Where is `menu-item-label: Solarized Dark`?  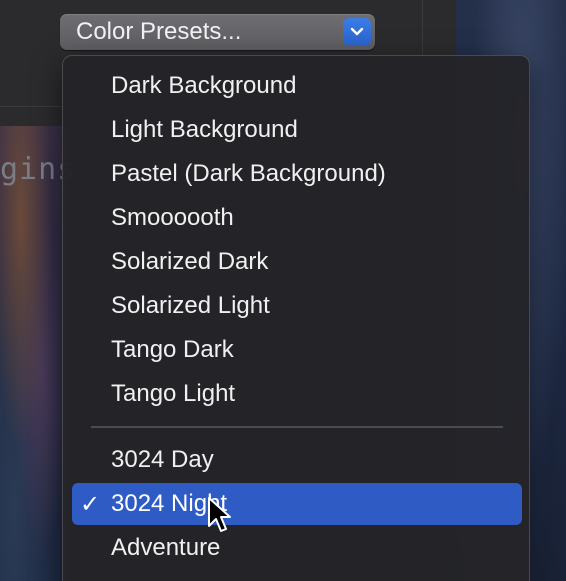
menu-item-label: Solarized Dark is located at coordinates (190, 261).